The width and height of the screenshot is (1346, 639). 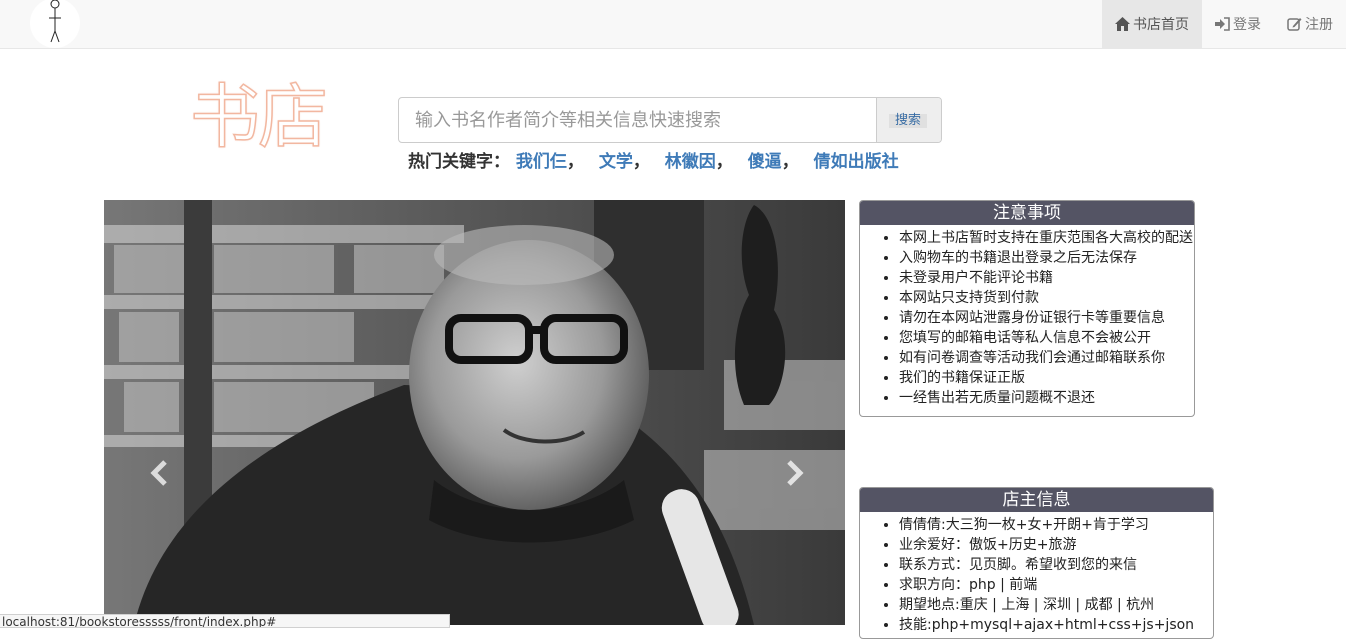 What do you see at coordinates (1056, 585) in the screenshot?
I see `list-item: 求职方向：php | 前端` at bounding box center [1056, 585].